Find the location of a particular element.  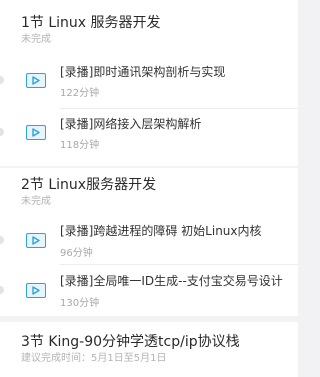

section-header: 3节 King-90分钟学透tcp/ip协议栈 建议完成时间：5月1日至5月1日 is located at coordinates (130, 349).